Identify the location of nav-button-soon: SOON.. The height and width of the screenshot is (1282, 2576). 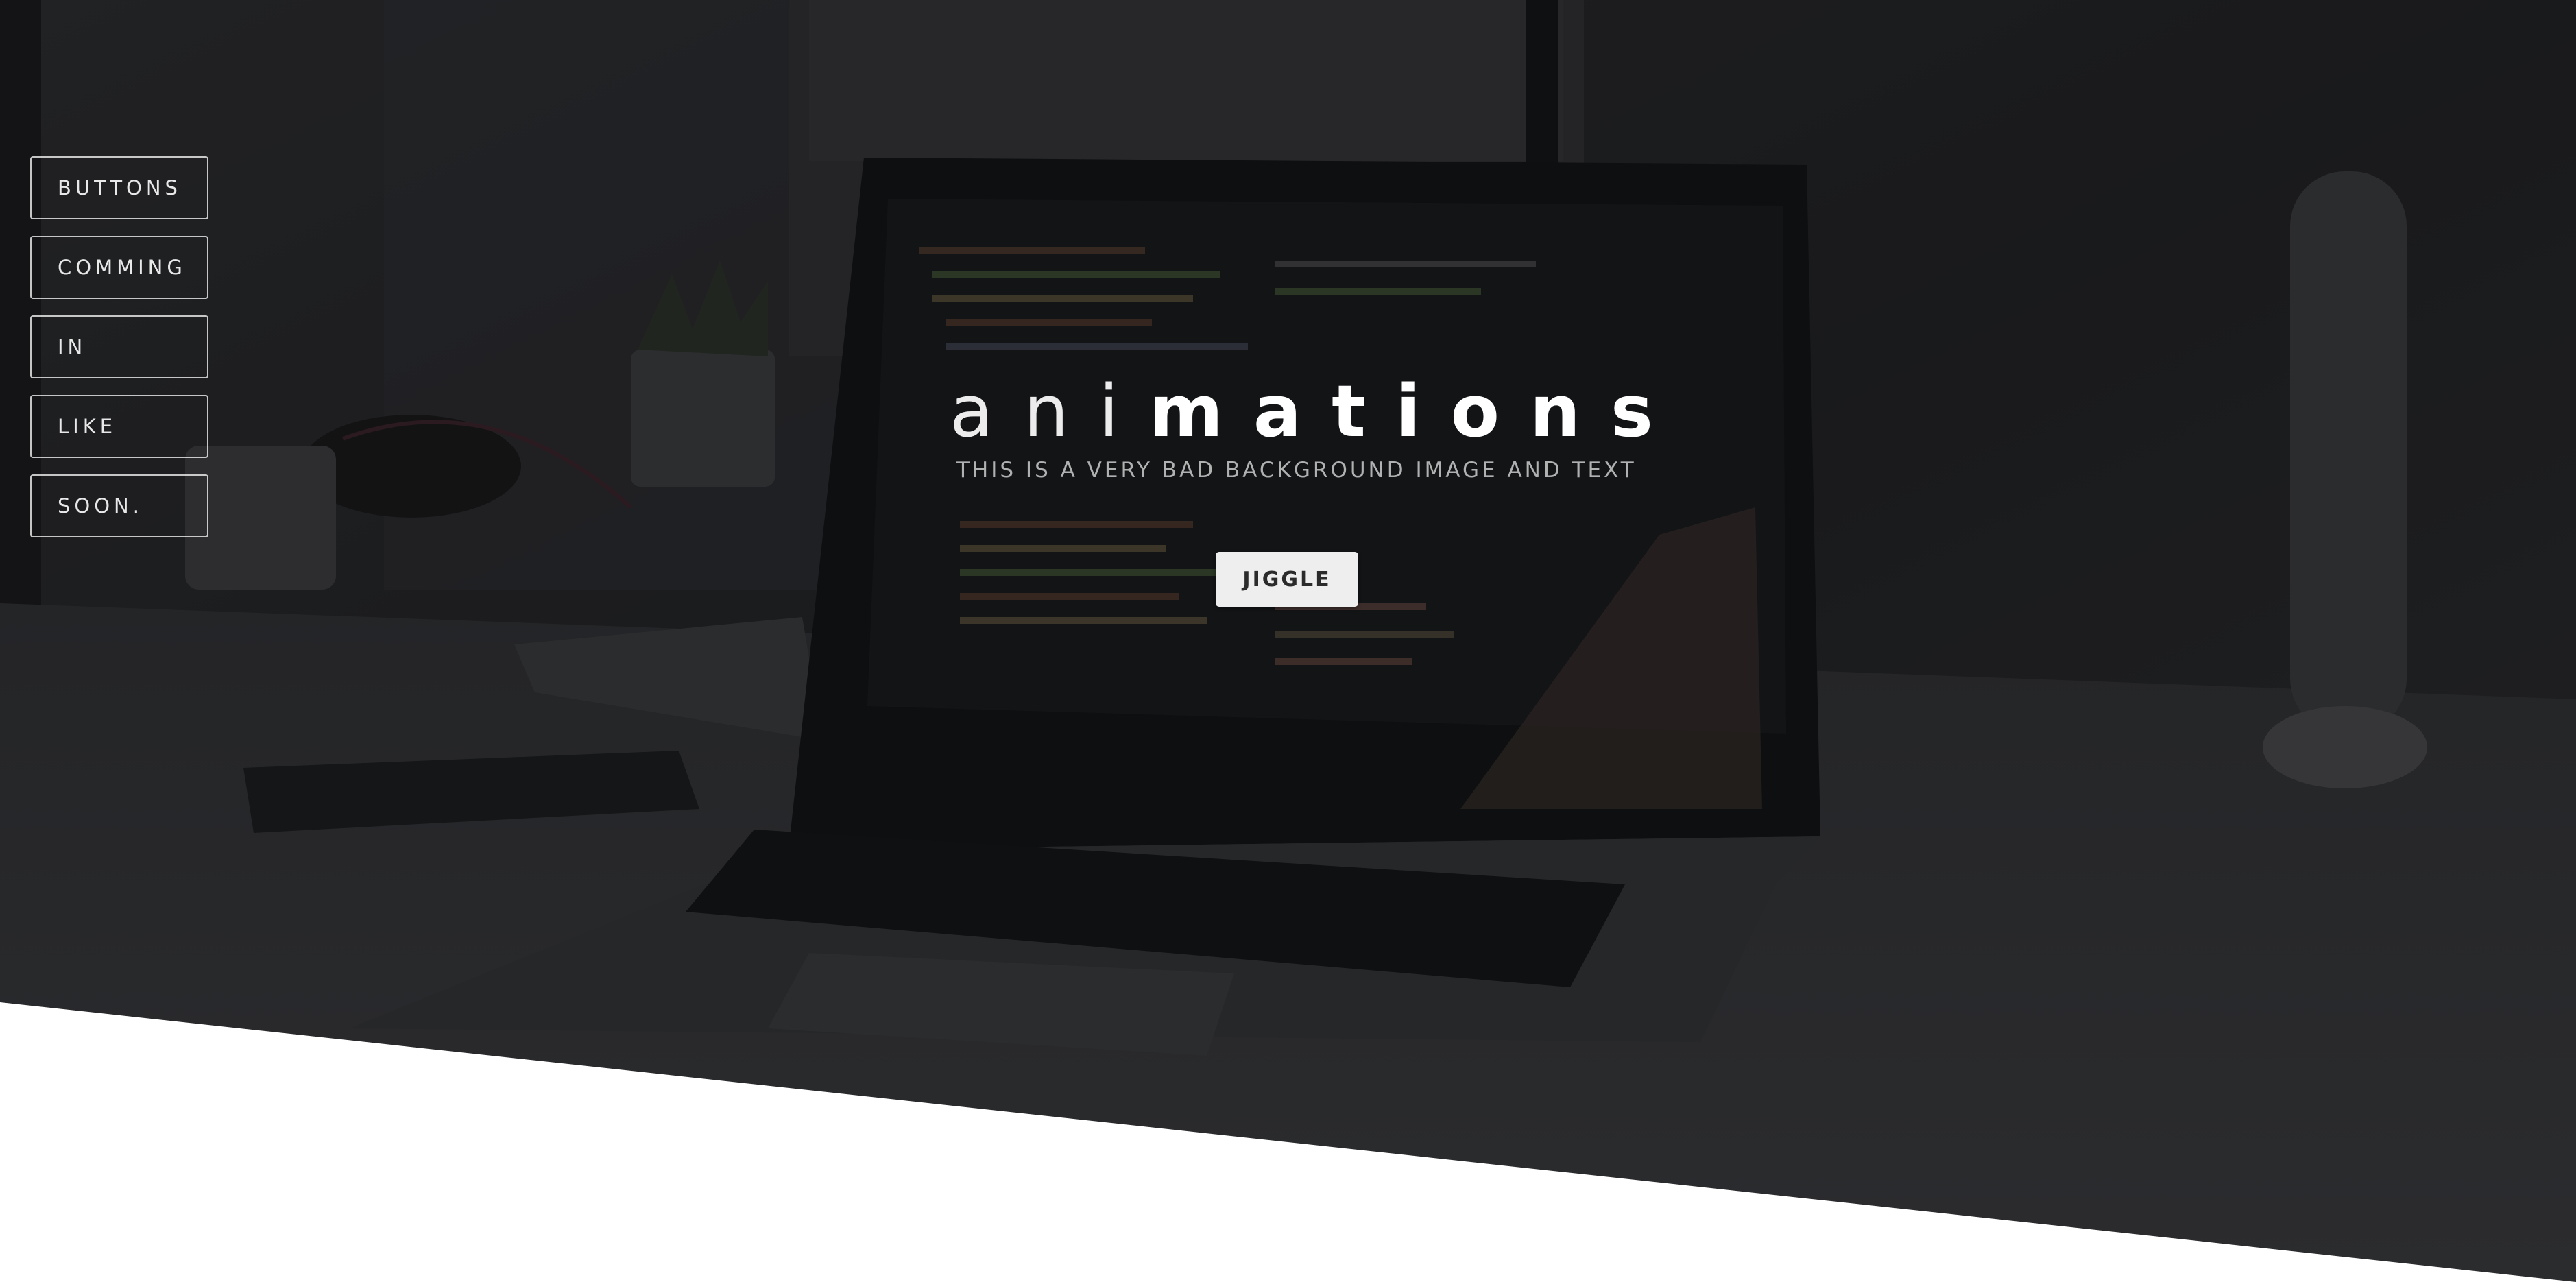
(119, 505).